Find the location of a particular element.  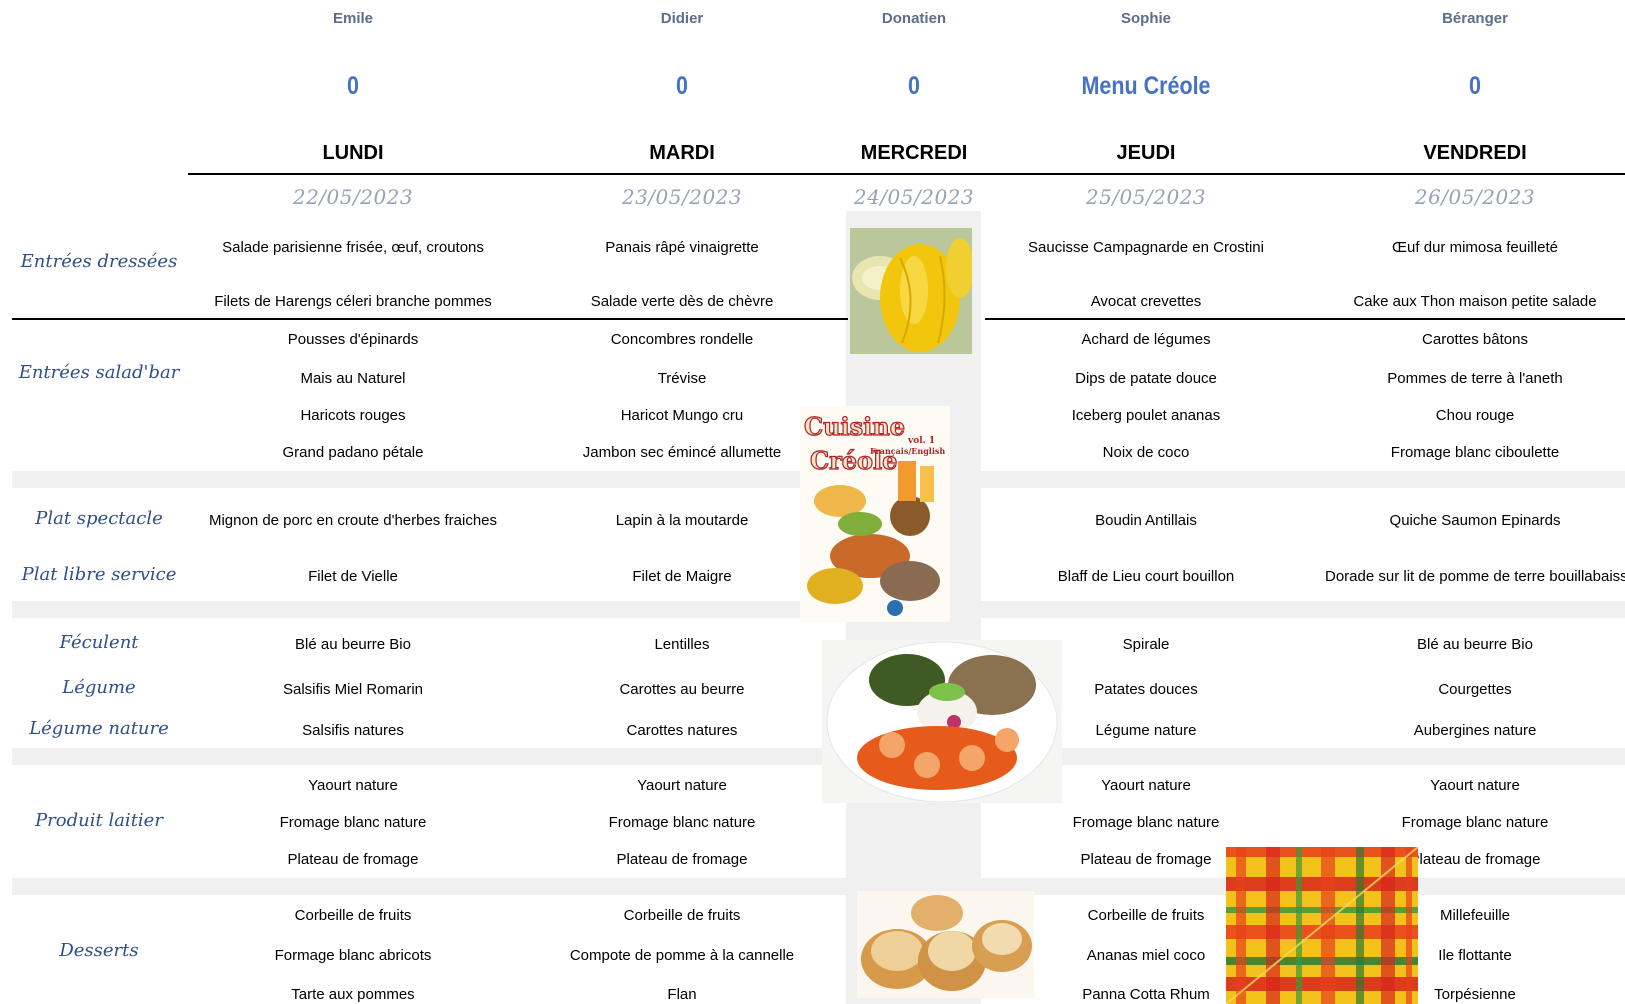

menu-item: Avocat crevettes is located at coordinates (1146, 301).